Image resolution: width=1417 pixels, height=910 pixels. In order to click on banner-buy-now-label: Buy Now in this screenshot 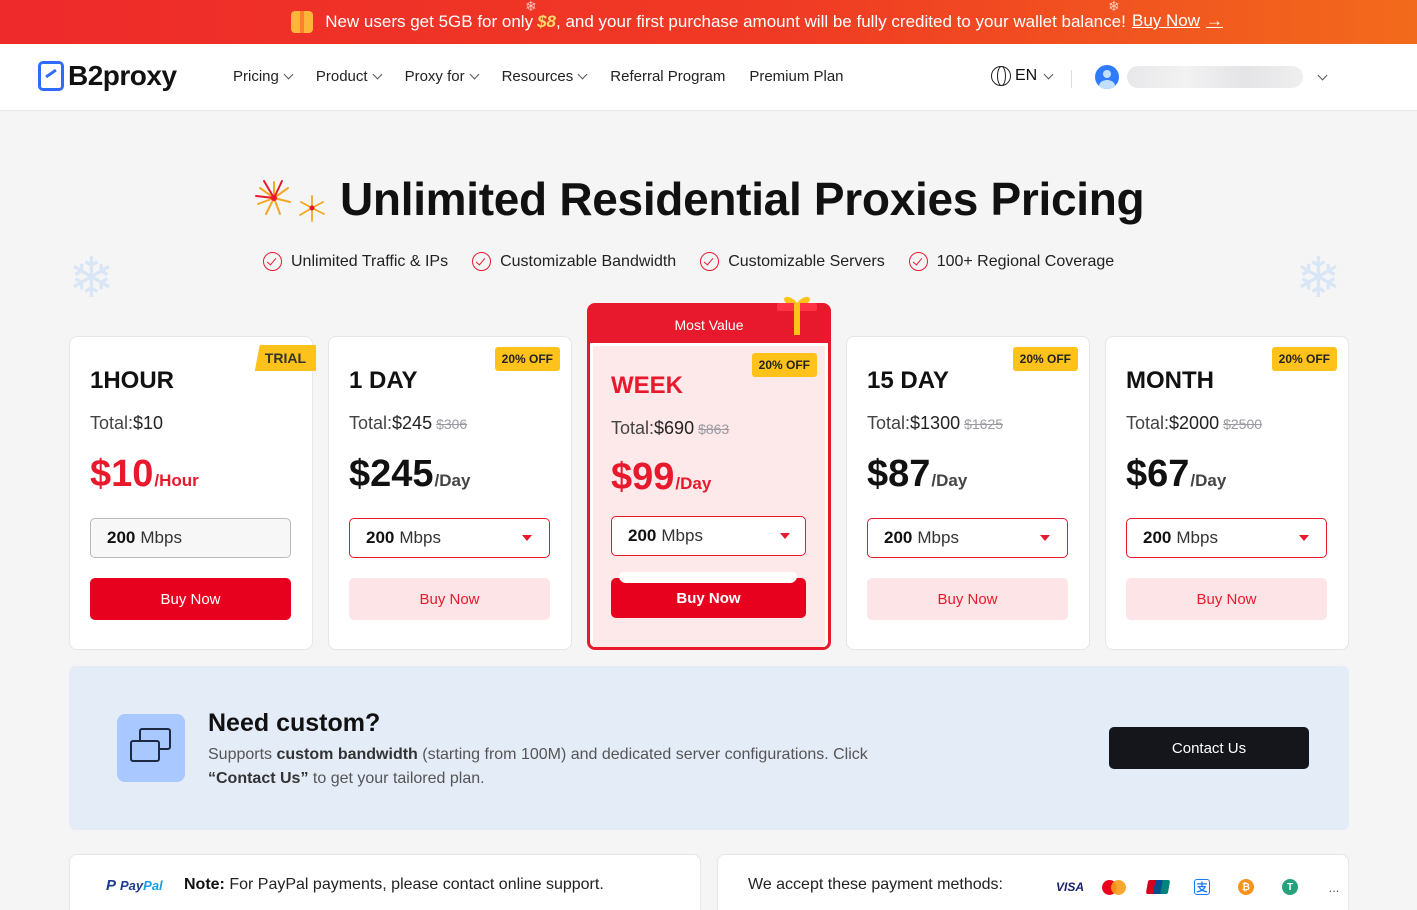, I will do `click(1166, 20)`.